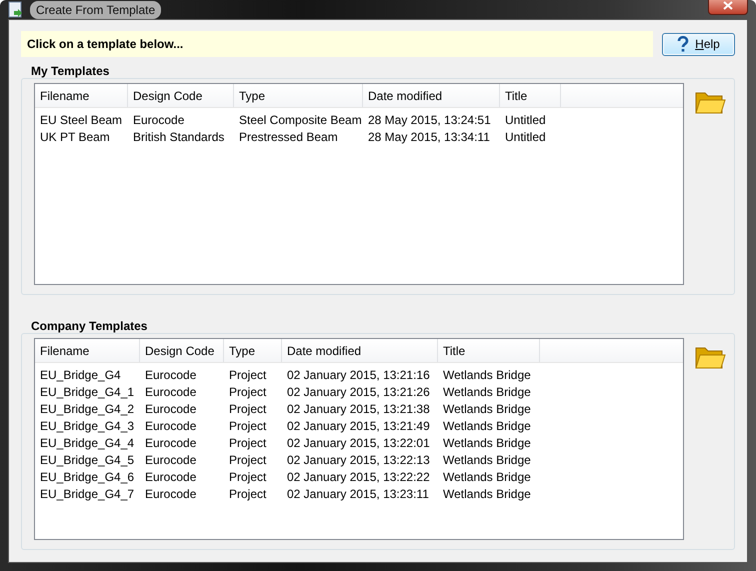 The image size is (756, 571). I want to click on table-cell-text: EU Steel Beam, so click(81, 119).